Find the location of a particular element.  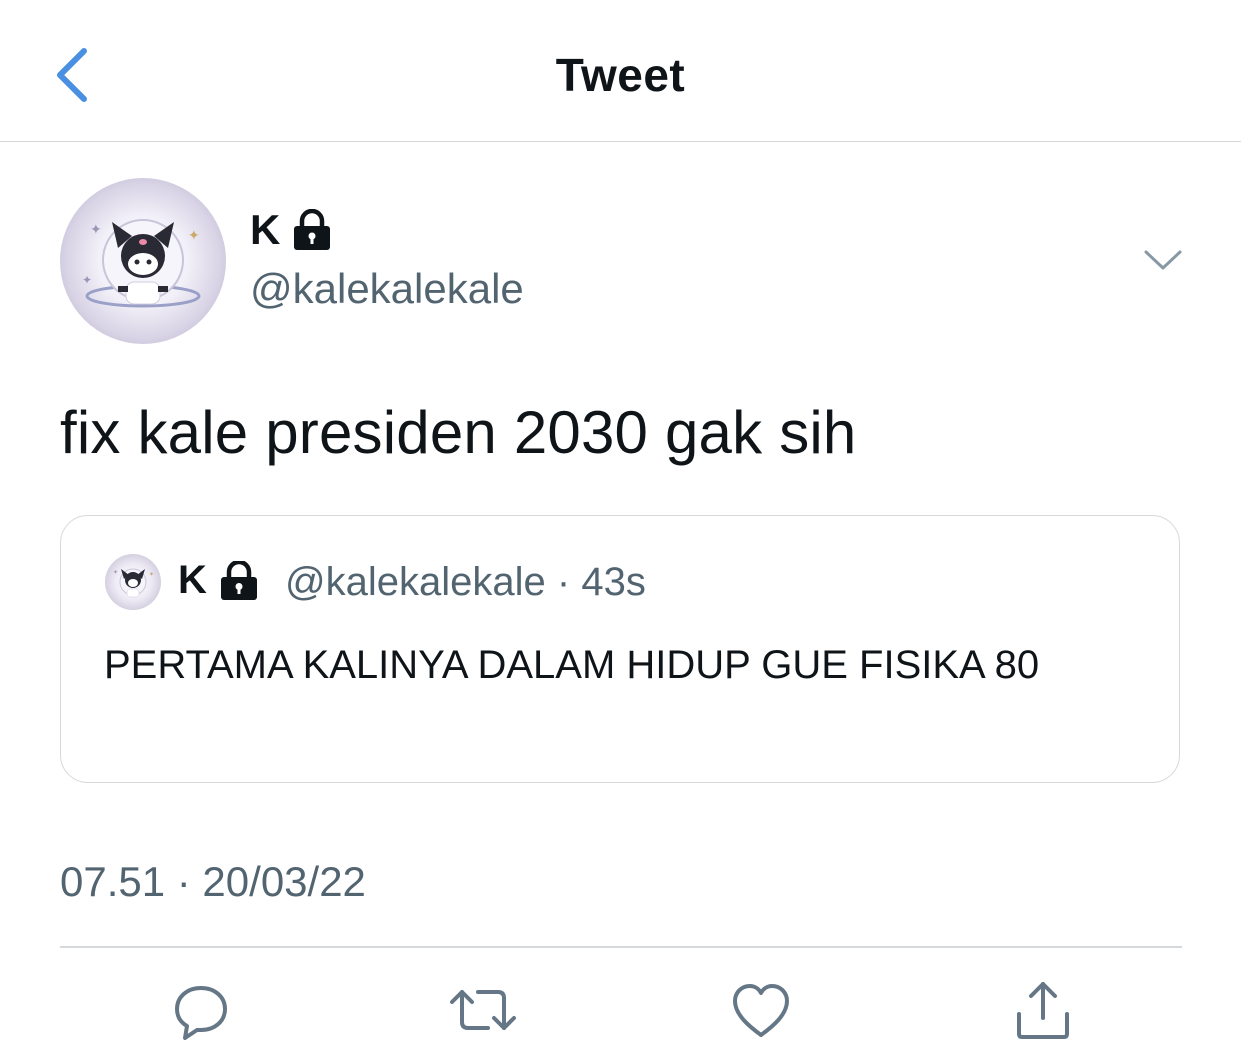

reply-icon is located at coordinates (201, 1013).